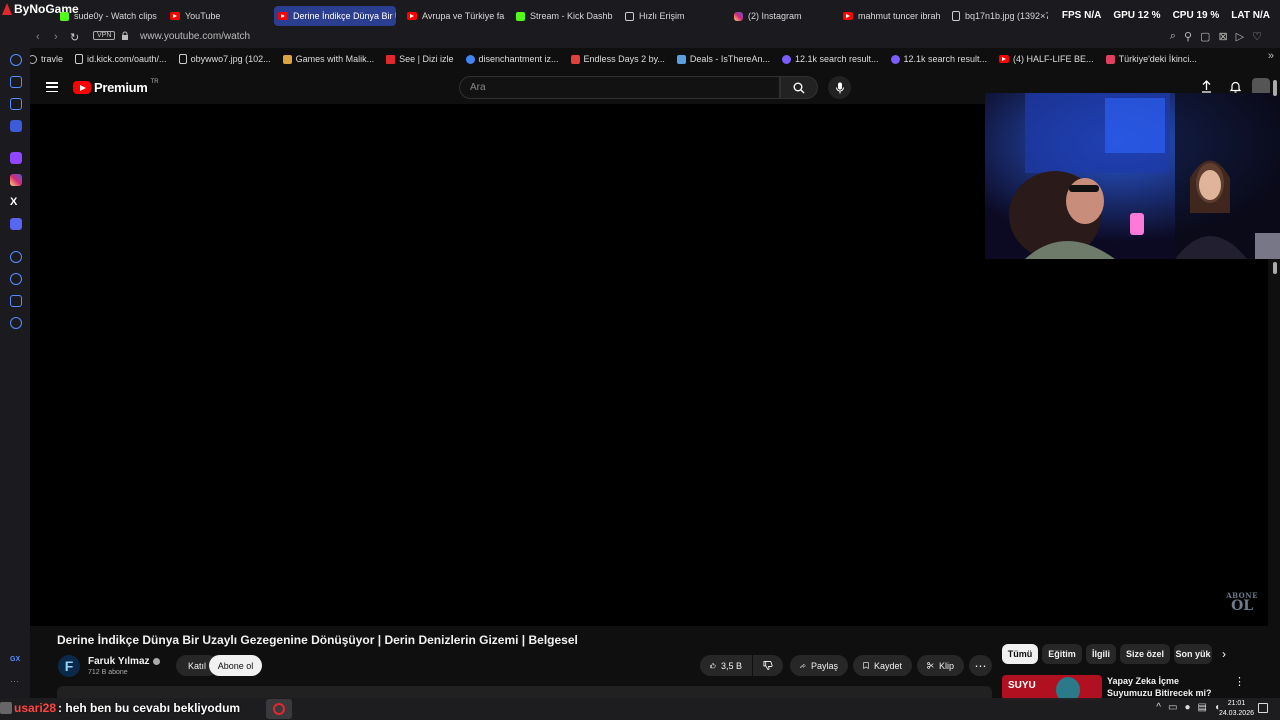 This screenshot has width=1280, height=720. I want to click on more-vertical-icon: ⋮, so click(1239, 681).